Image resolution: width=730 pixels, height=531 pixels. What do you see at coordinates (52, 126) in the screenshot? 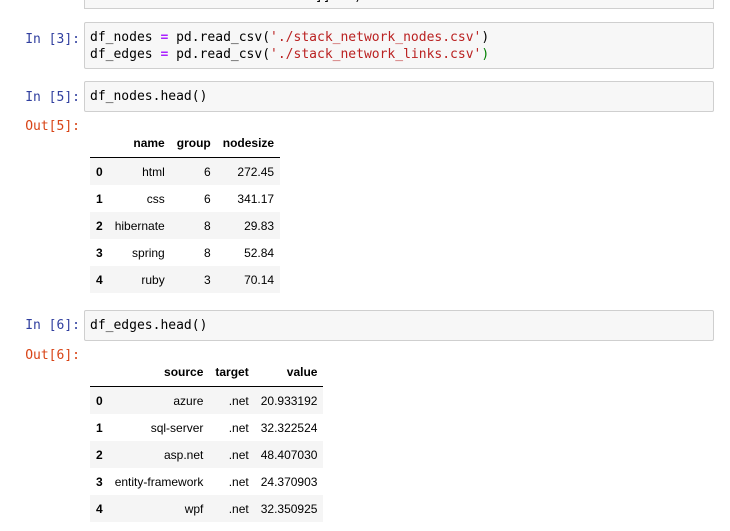
I see `output-prompt: Out[5]:` at bounding box center [52, 126].